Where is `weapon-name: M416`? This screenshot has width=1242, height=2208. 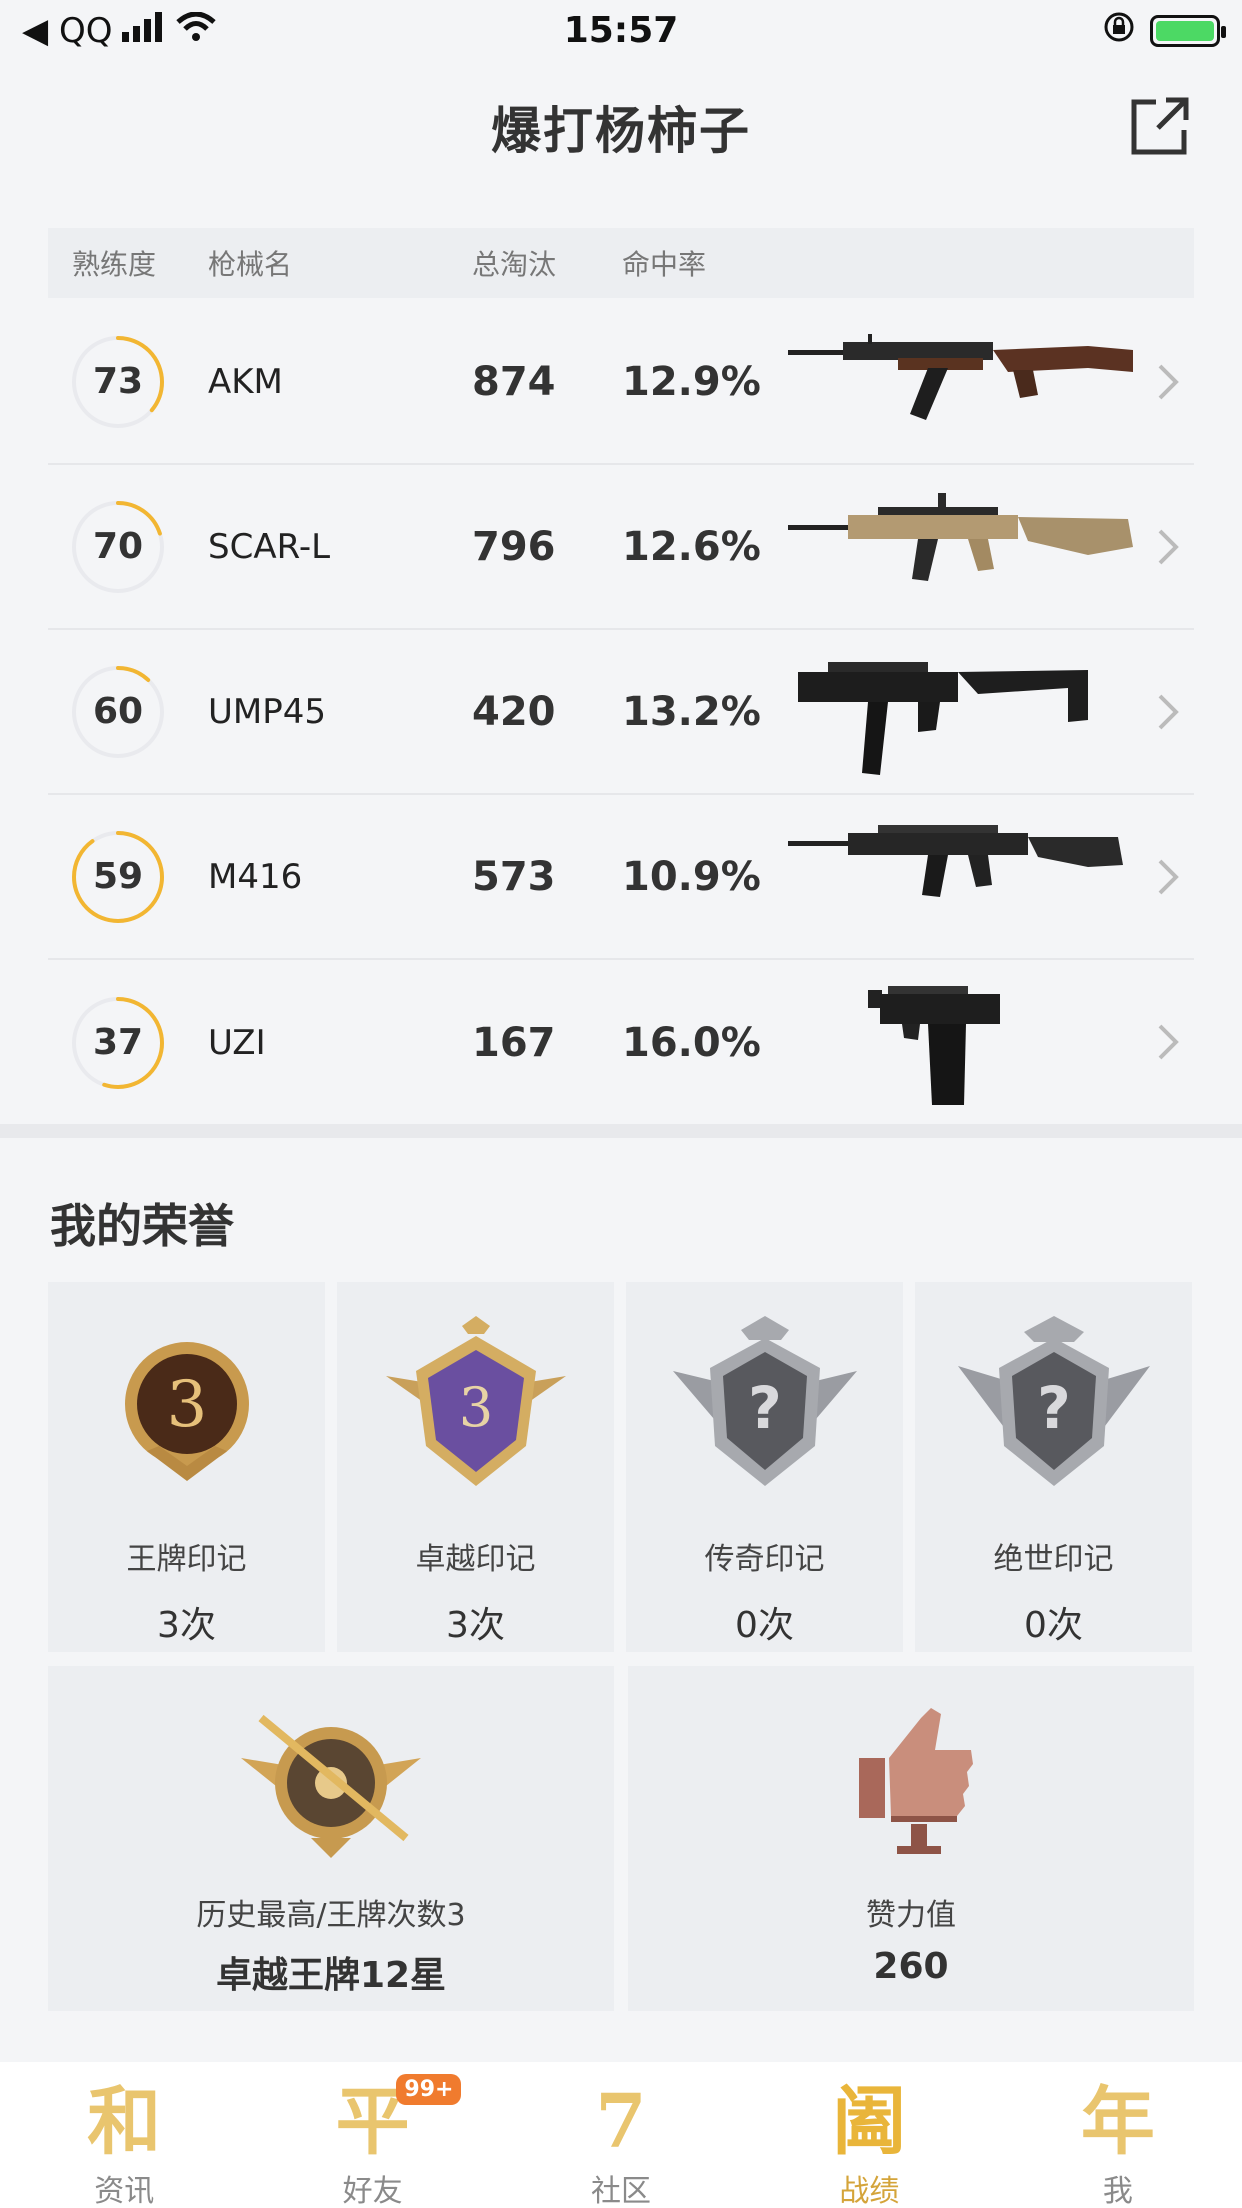 weapon-name: M416 is located at coordinates (255, 876).